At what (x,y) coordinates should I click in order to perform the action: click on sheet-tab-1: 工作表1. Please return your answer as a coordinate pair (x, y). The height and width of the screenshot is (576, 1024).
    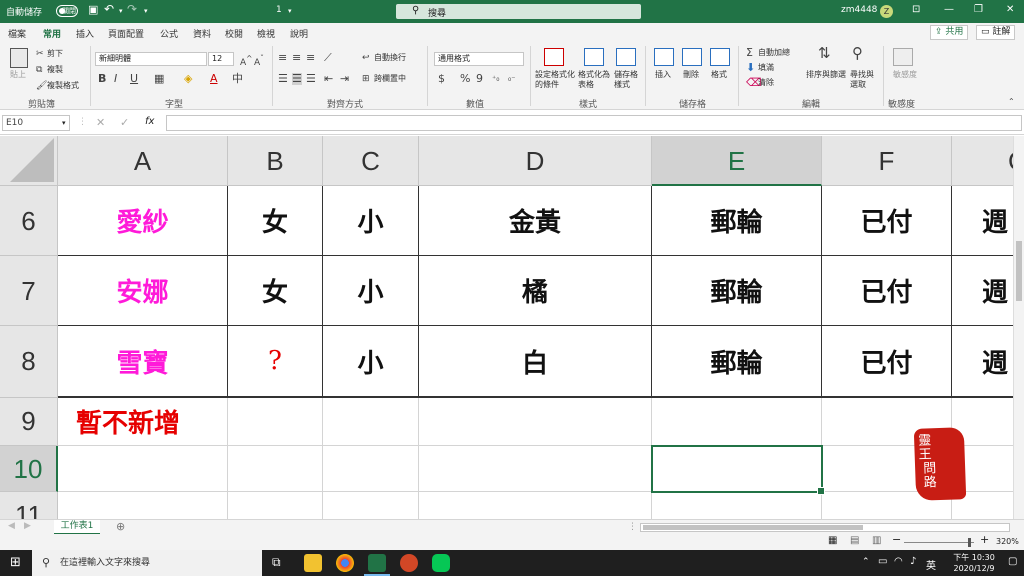
    Looking at the image, I should click on (77, 527).